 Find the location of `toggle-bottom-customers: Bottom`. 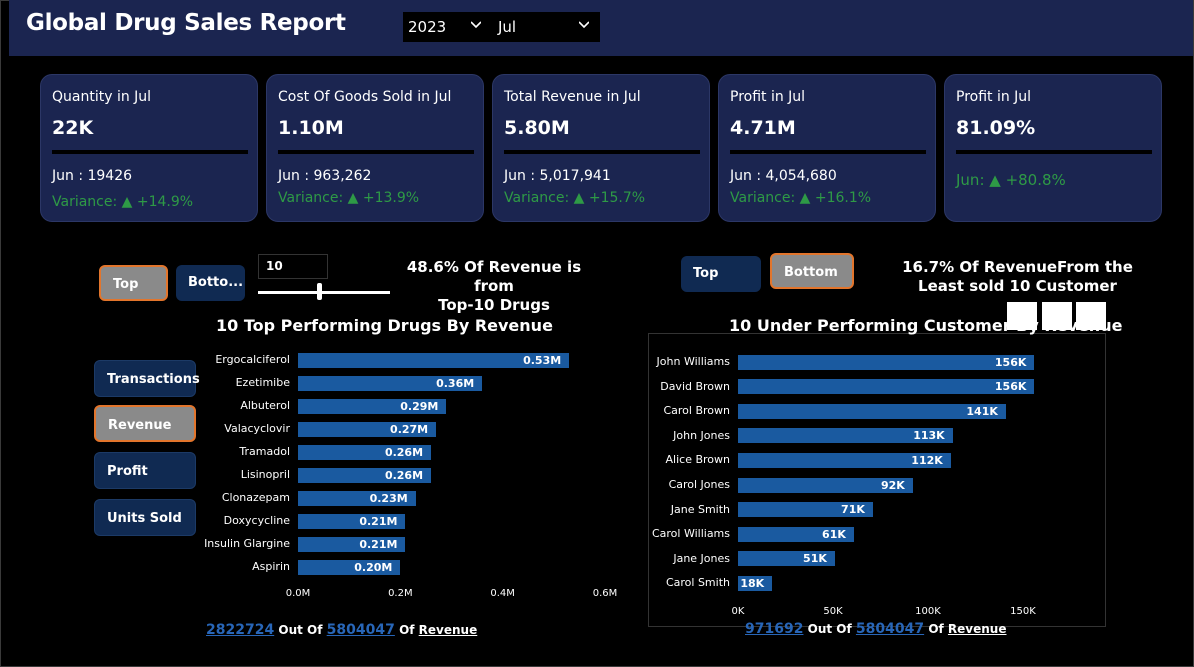

toggle-bottom-customers: Bottom is located at coordinates (812, 271).